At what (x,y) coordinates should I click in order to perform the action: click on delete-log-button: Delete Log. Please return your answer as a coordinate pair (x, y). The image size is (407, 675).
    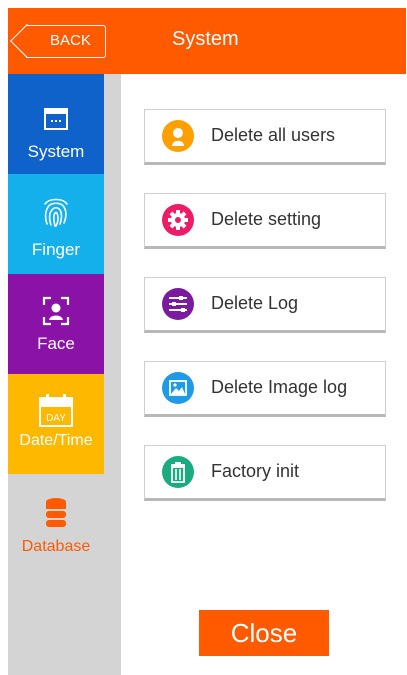
    Looking at the image, I should click on (265, 305).